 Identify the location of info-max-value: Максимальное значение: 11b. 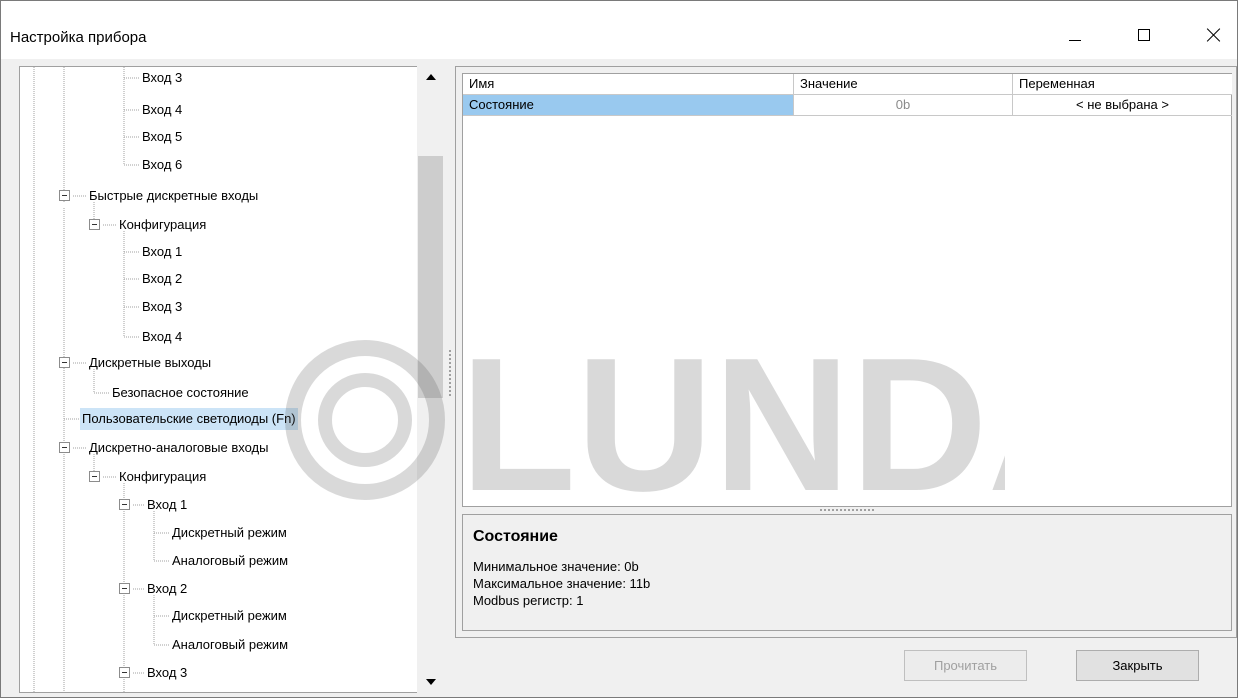
(562, 583).